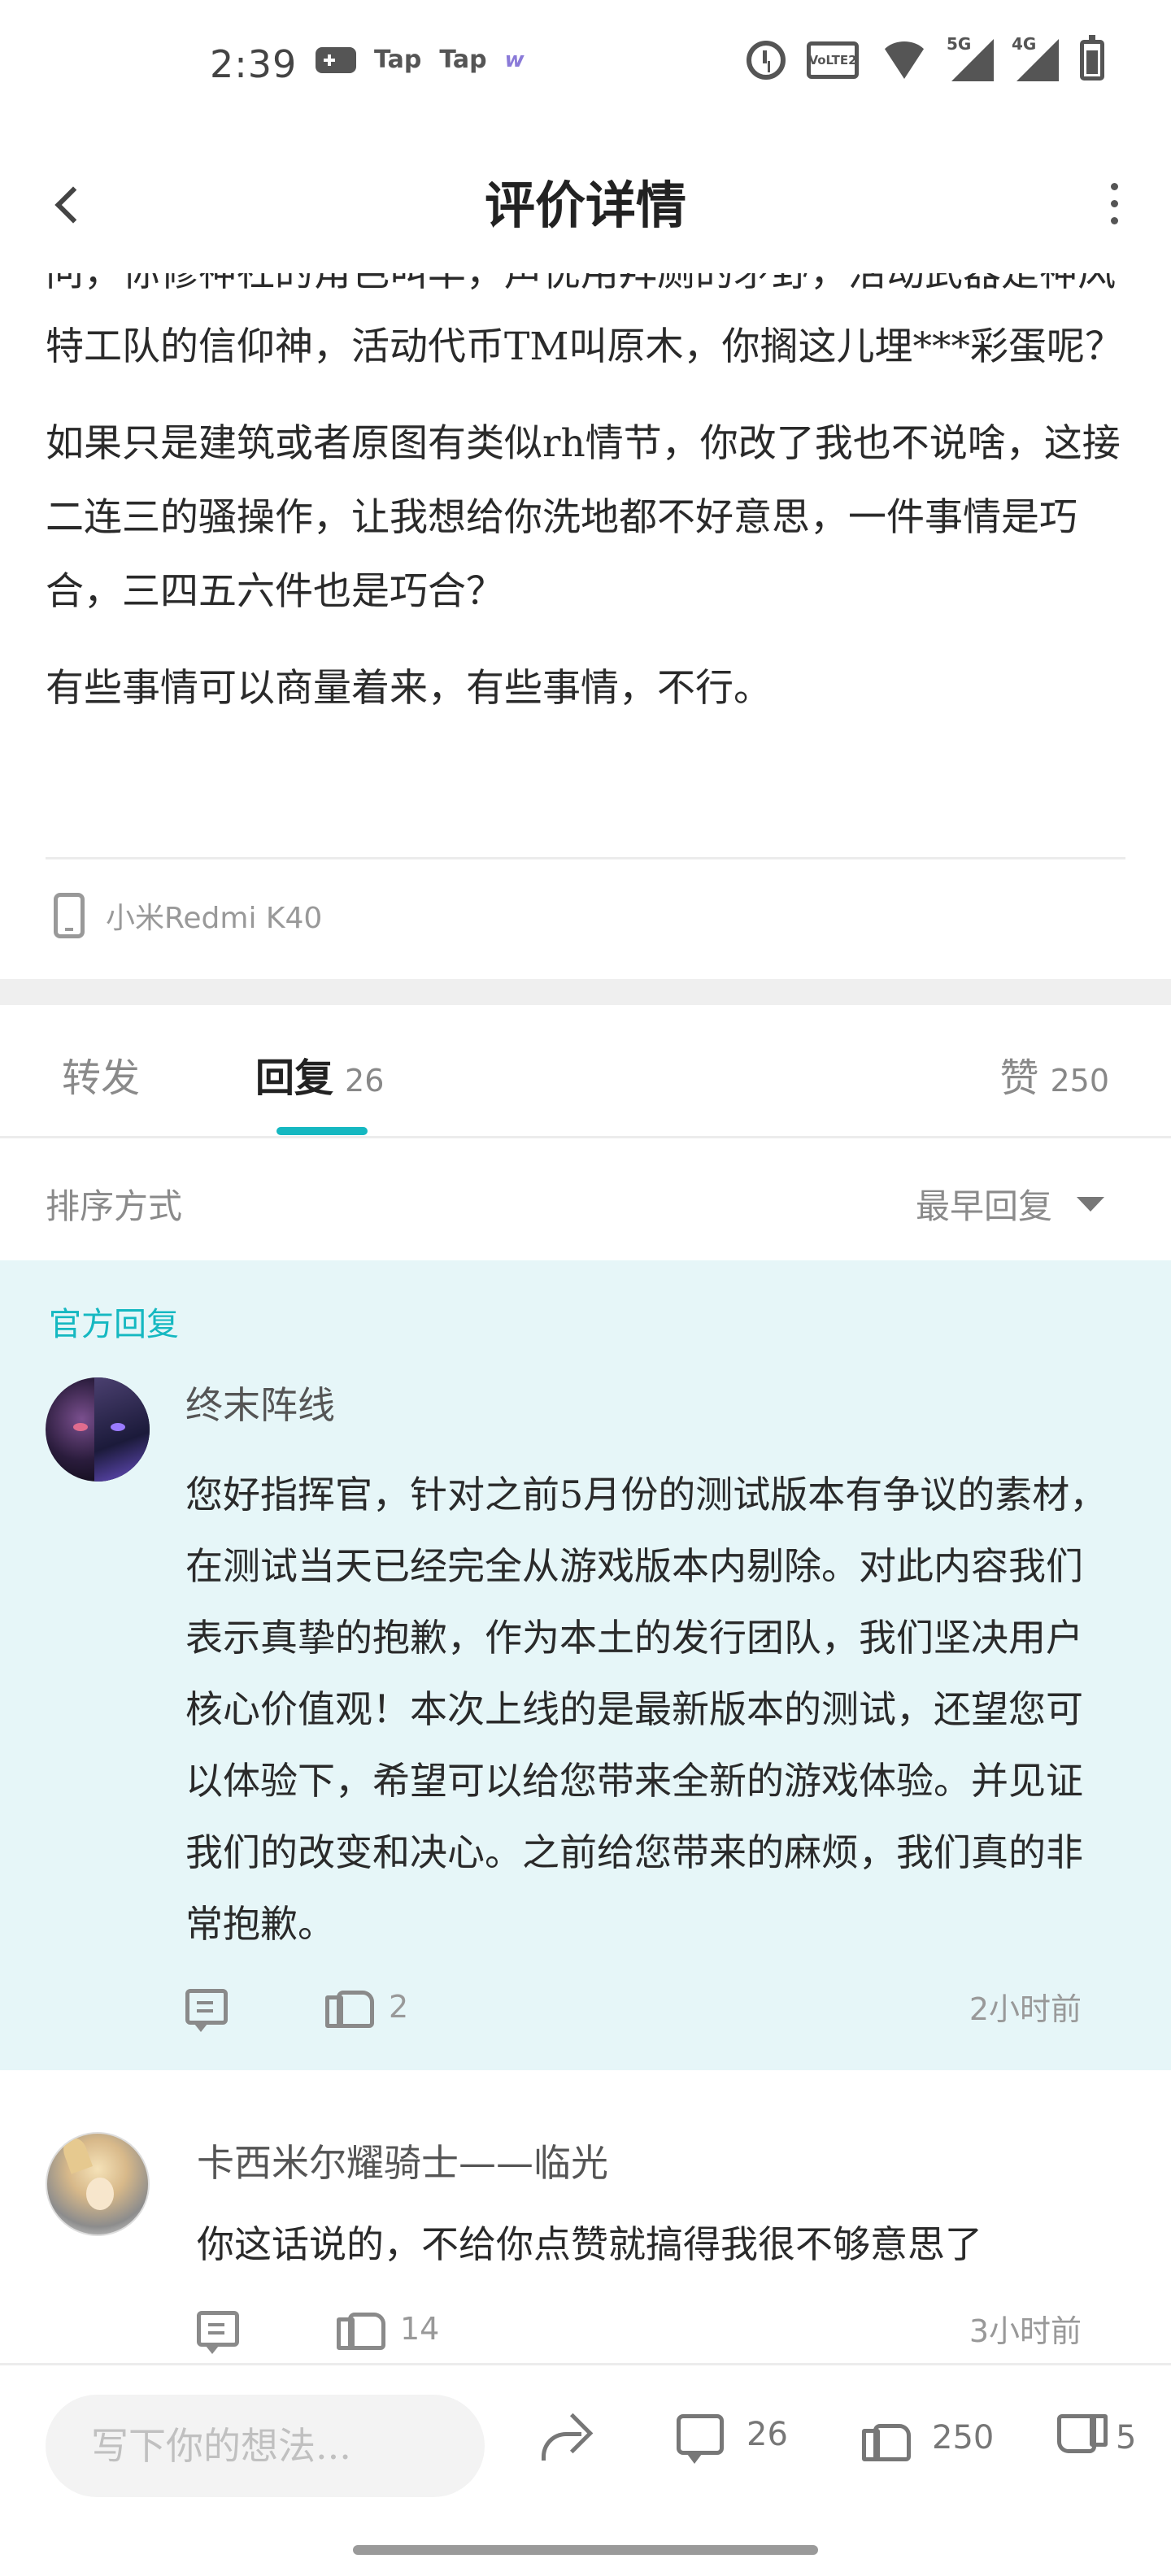 Image resolution: width=1171 pixels, height=2576 pixels. Describe the element at coordinates (928, 2437) in the screenshot. I see `like-button: 250` at that location.